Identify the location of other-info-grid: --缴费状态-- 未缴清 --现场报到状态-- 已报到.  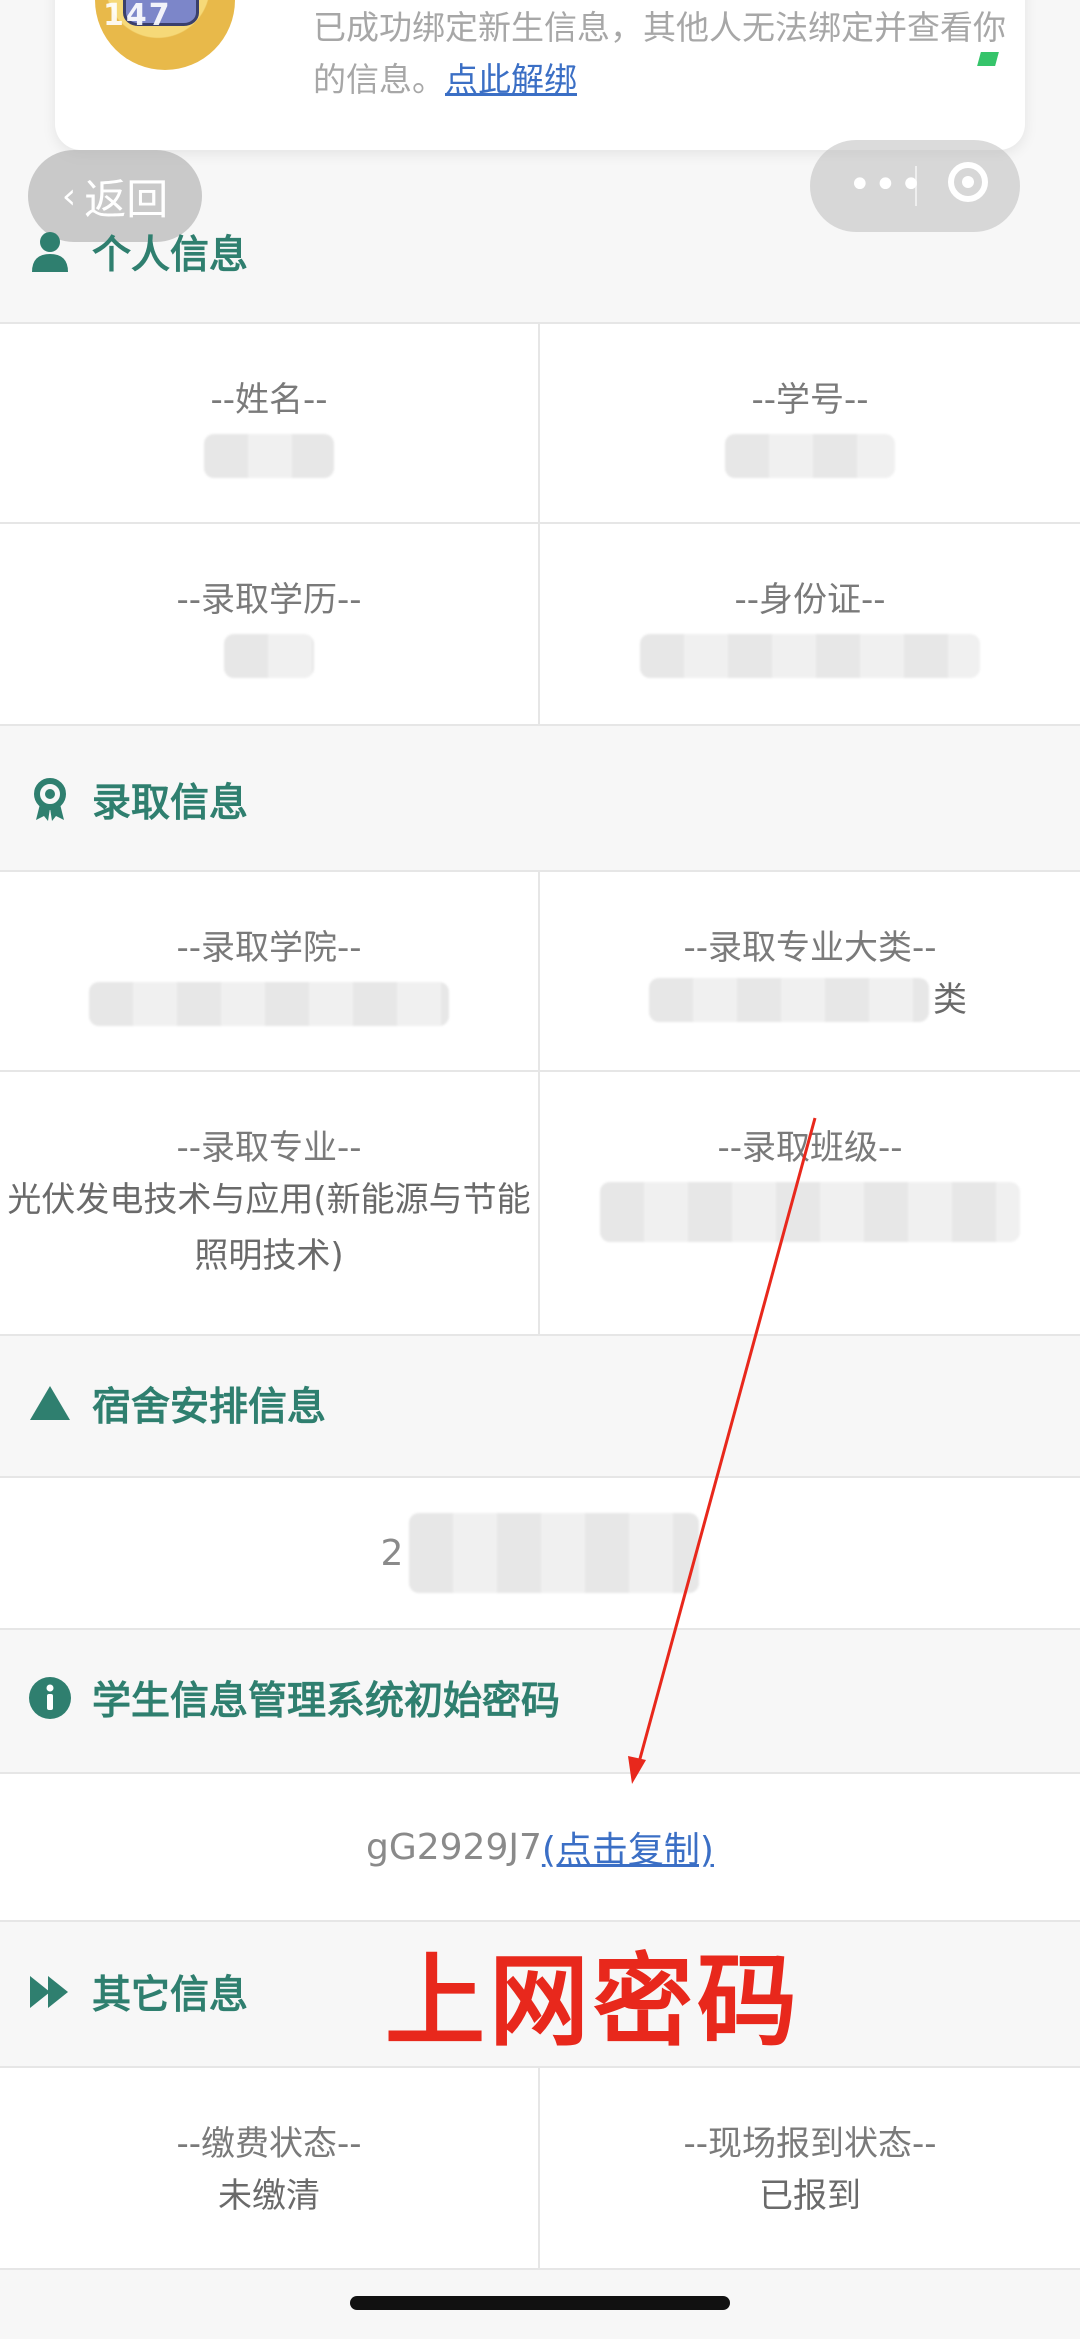
(540, 2168).